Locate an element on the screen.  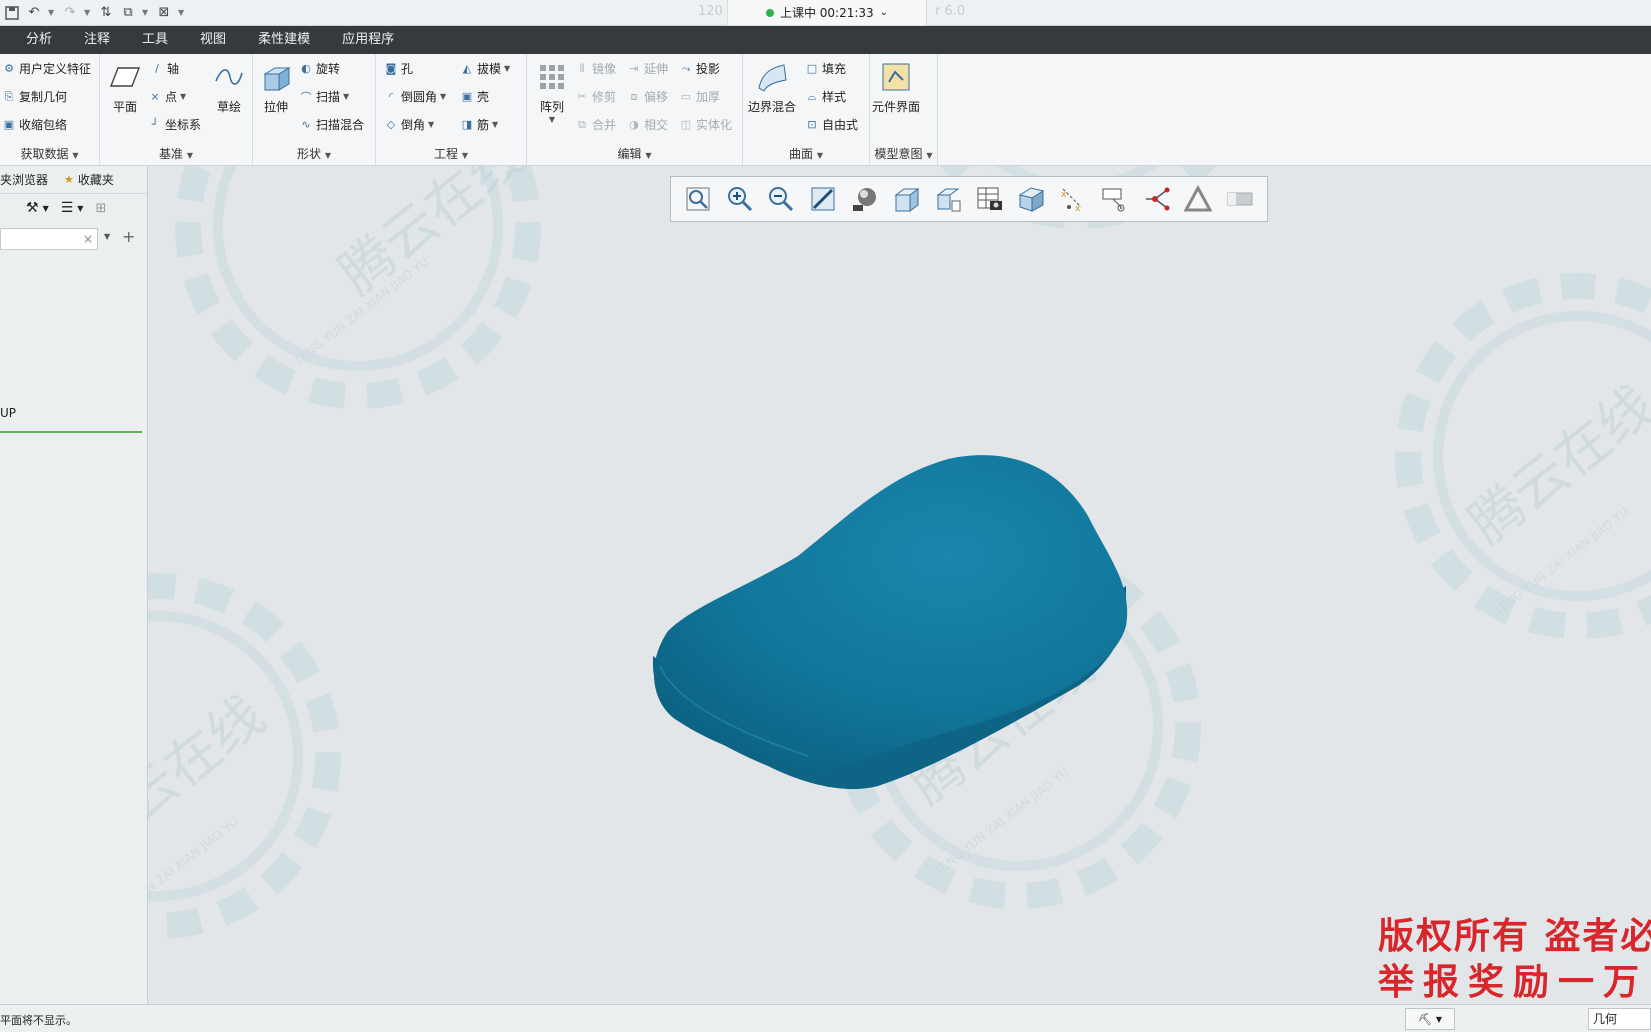
tab-analysis: 分析 is located at coordinates (39, 40).